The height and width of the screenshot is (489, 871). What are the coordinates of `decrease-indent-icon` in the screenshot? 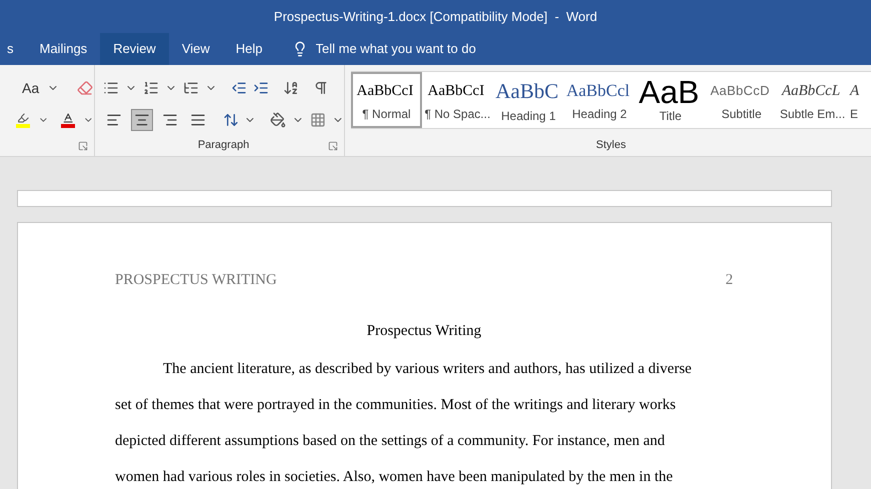 It's located at (239, 88).